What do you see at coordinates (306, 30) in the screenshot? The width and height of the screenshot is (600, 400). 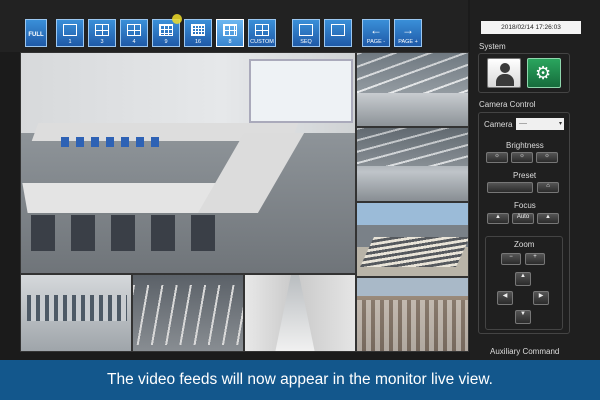 I see `sequence-icon` at bounding box center [306, 30].